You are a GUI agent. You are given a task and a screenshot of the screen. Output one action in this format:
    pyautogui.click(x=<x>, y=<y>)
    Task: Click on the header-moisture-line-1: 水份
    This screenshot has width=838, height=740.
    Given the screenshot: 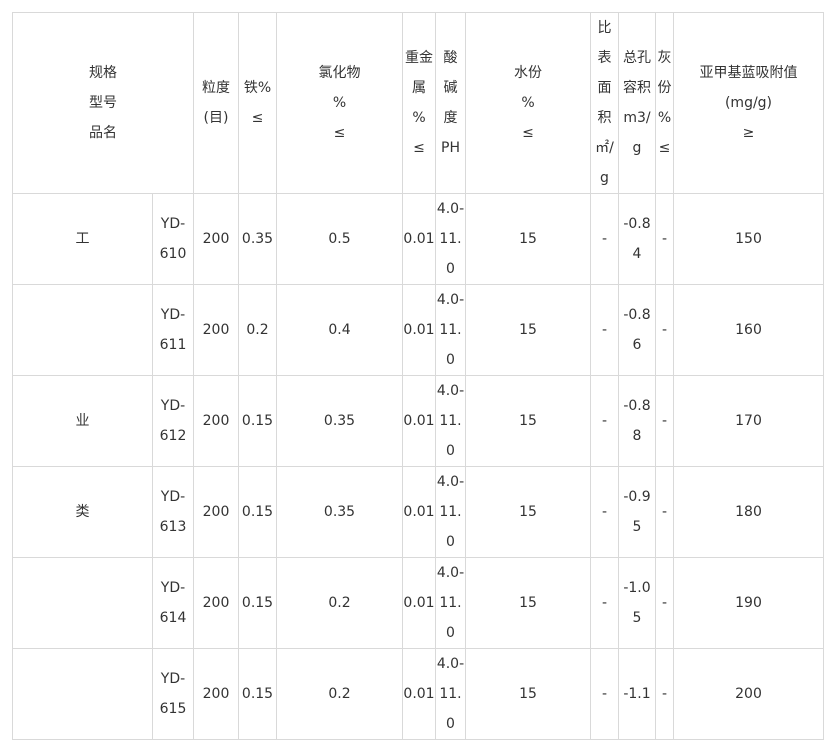 What is the action you would take?
    pyautogui.click(x=528, y=73)
    